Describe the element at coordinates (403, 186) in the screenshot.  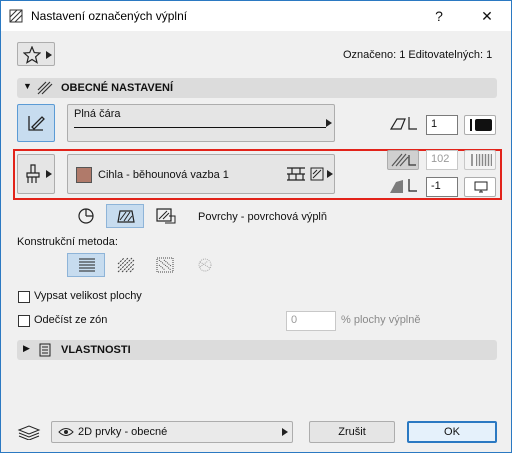
I see `background-pen-icon` at that location.